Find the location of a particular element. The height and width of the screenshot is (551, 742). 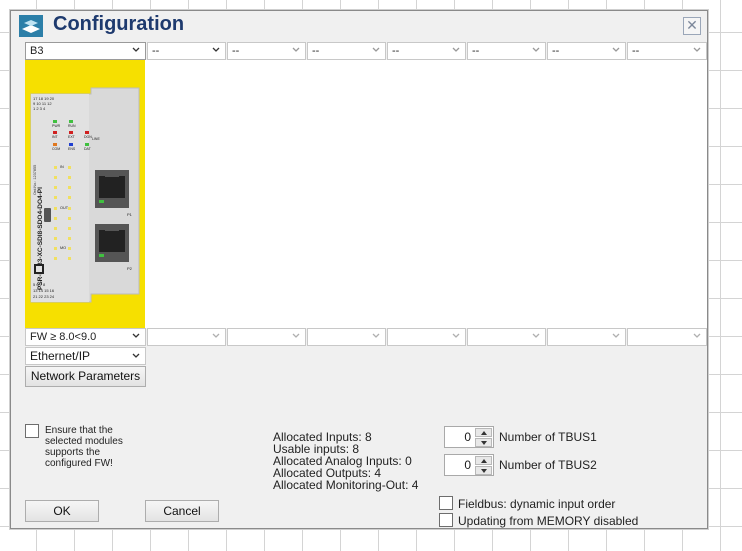

svg-text: RUN is located at coordinates (72, 126).